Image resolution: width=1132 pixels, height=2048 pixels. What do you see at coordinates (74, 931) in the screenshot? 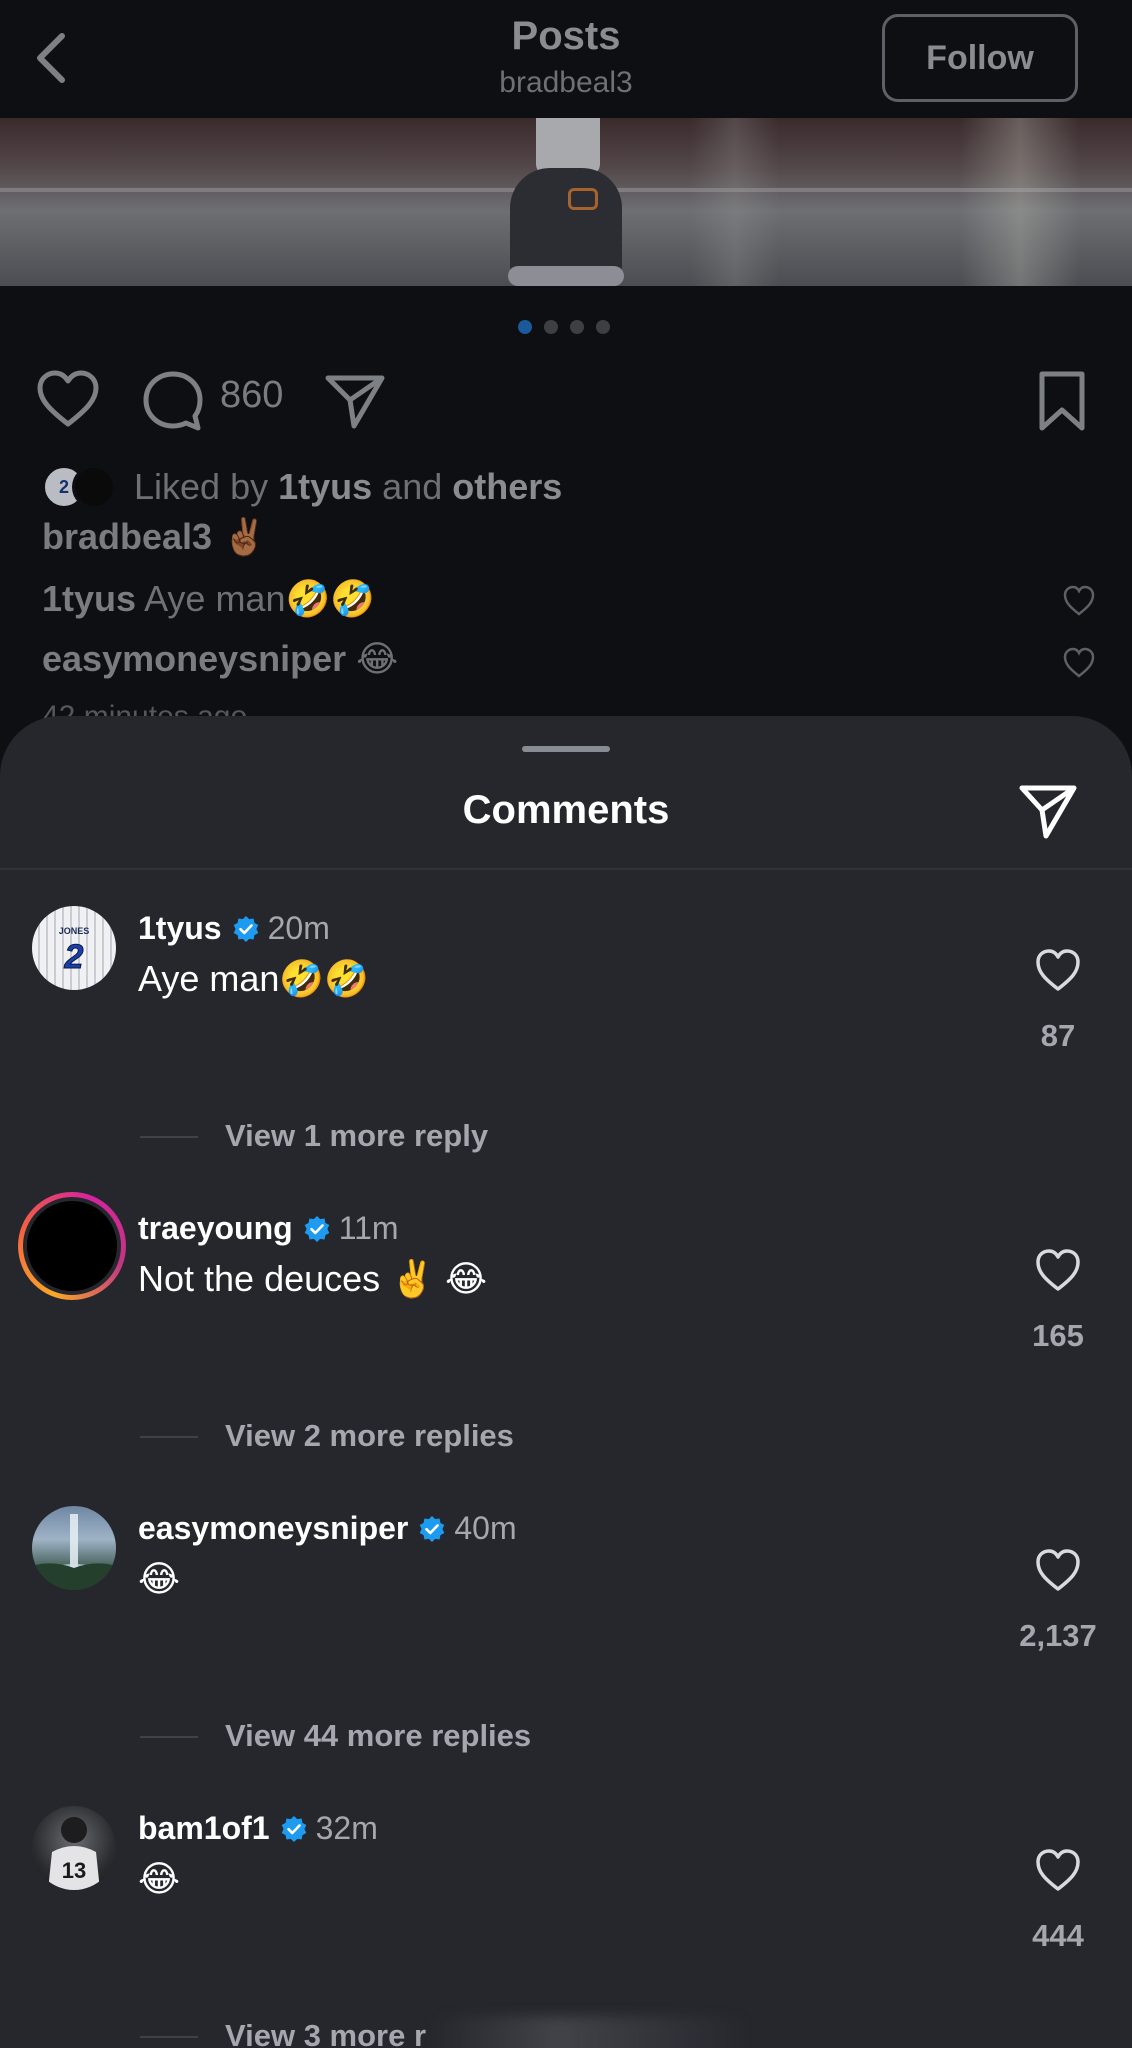
I see `jersey-name: JONES` at bounding box center [74, 931].